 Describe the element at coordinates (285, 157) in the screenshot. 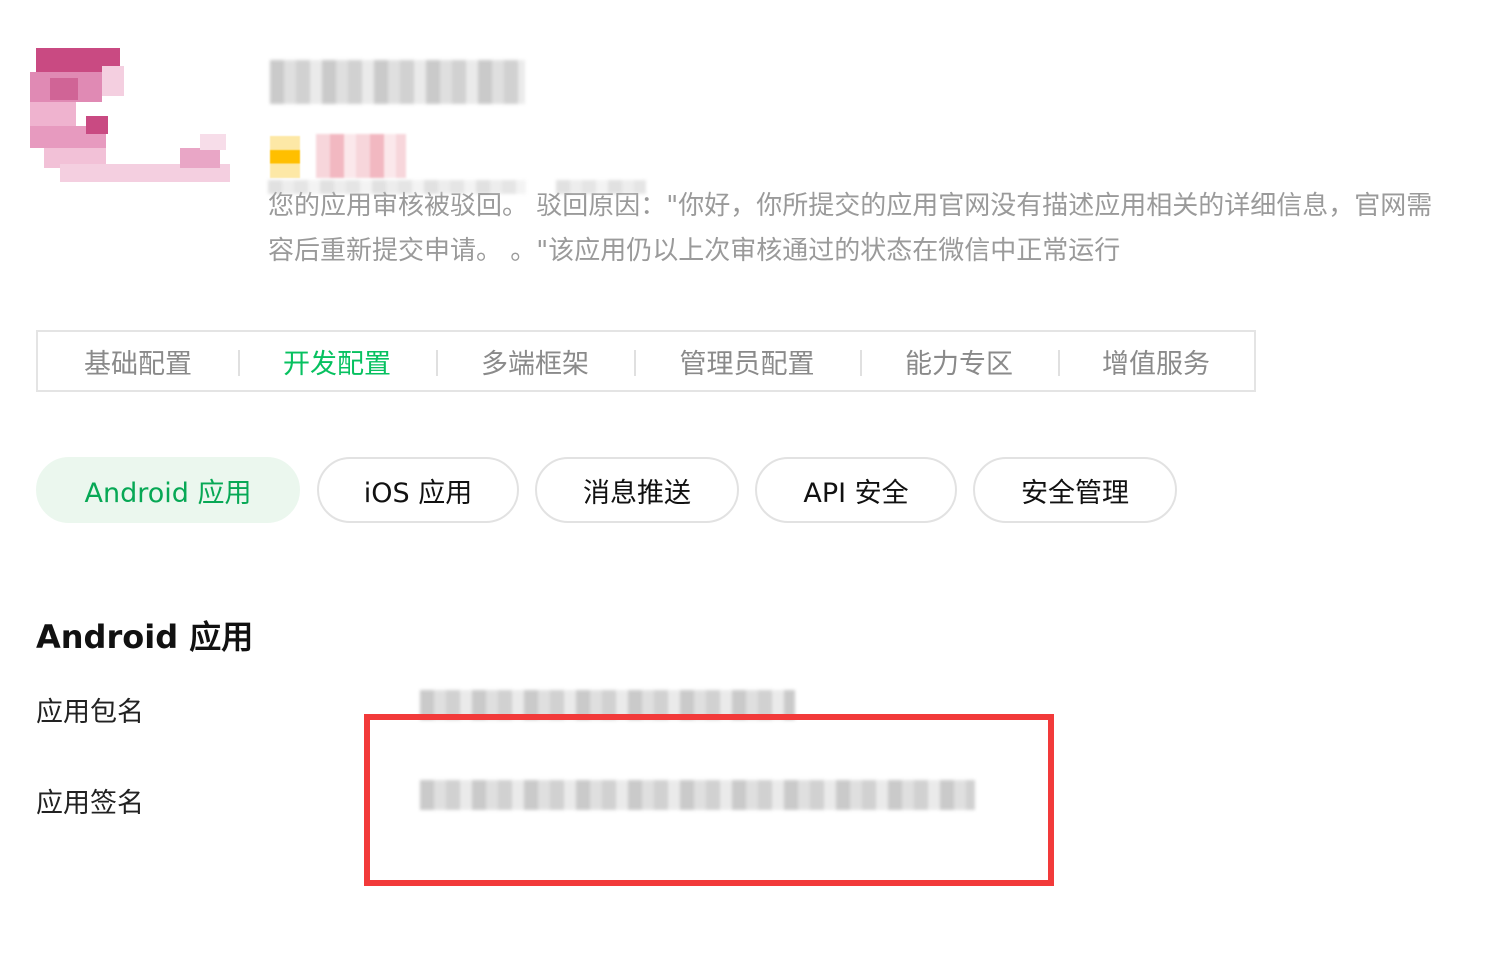

I see `status-icon` at that location.